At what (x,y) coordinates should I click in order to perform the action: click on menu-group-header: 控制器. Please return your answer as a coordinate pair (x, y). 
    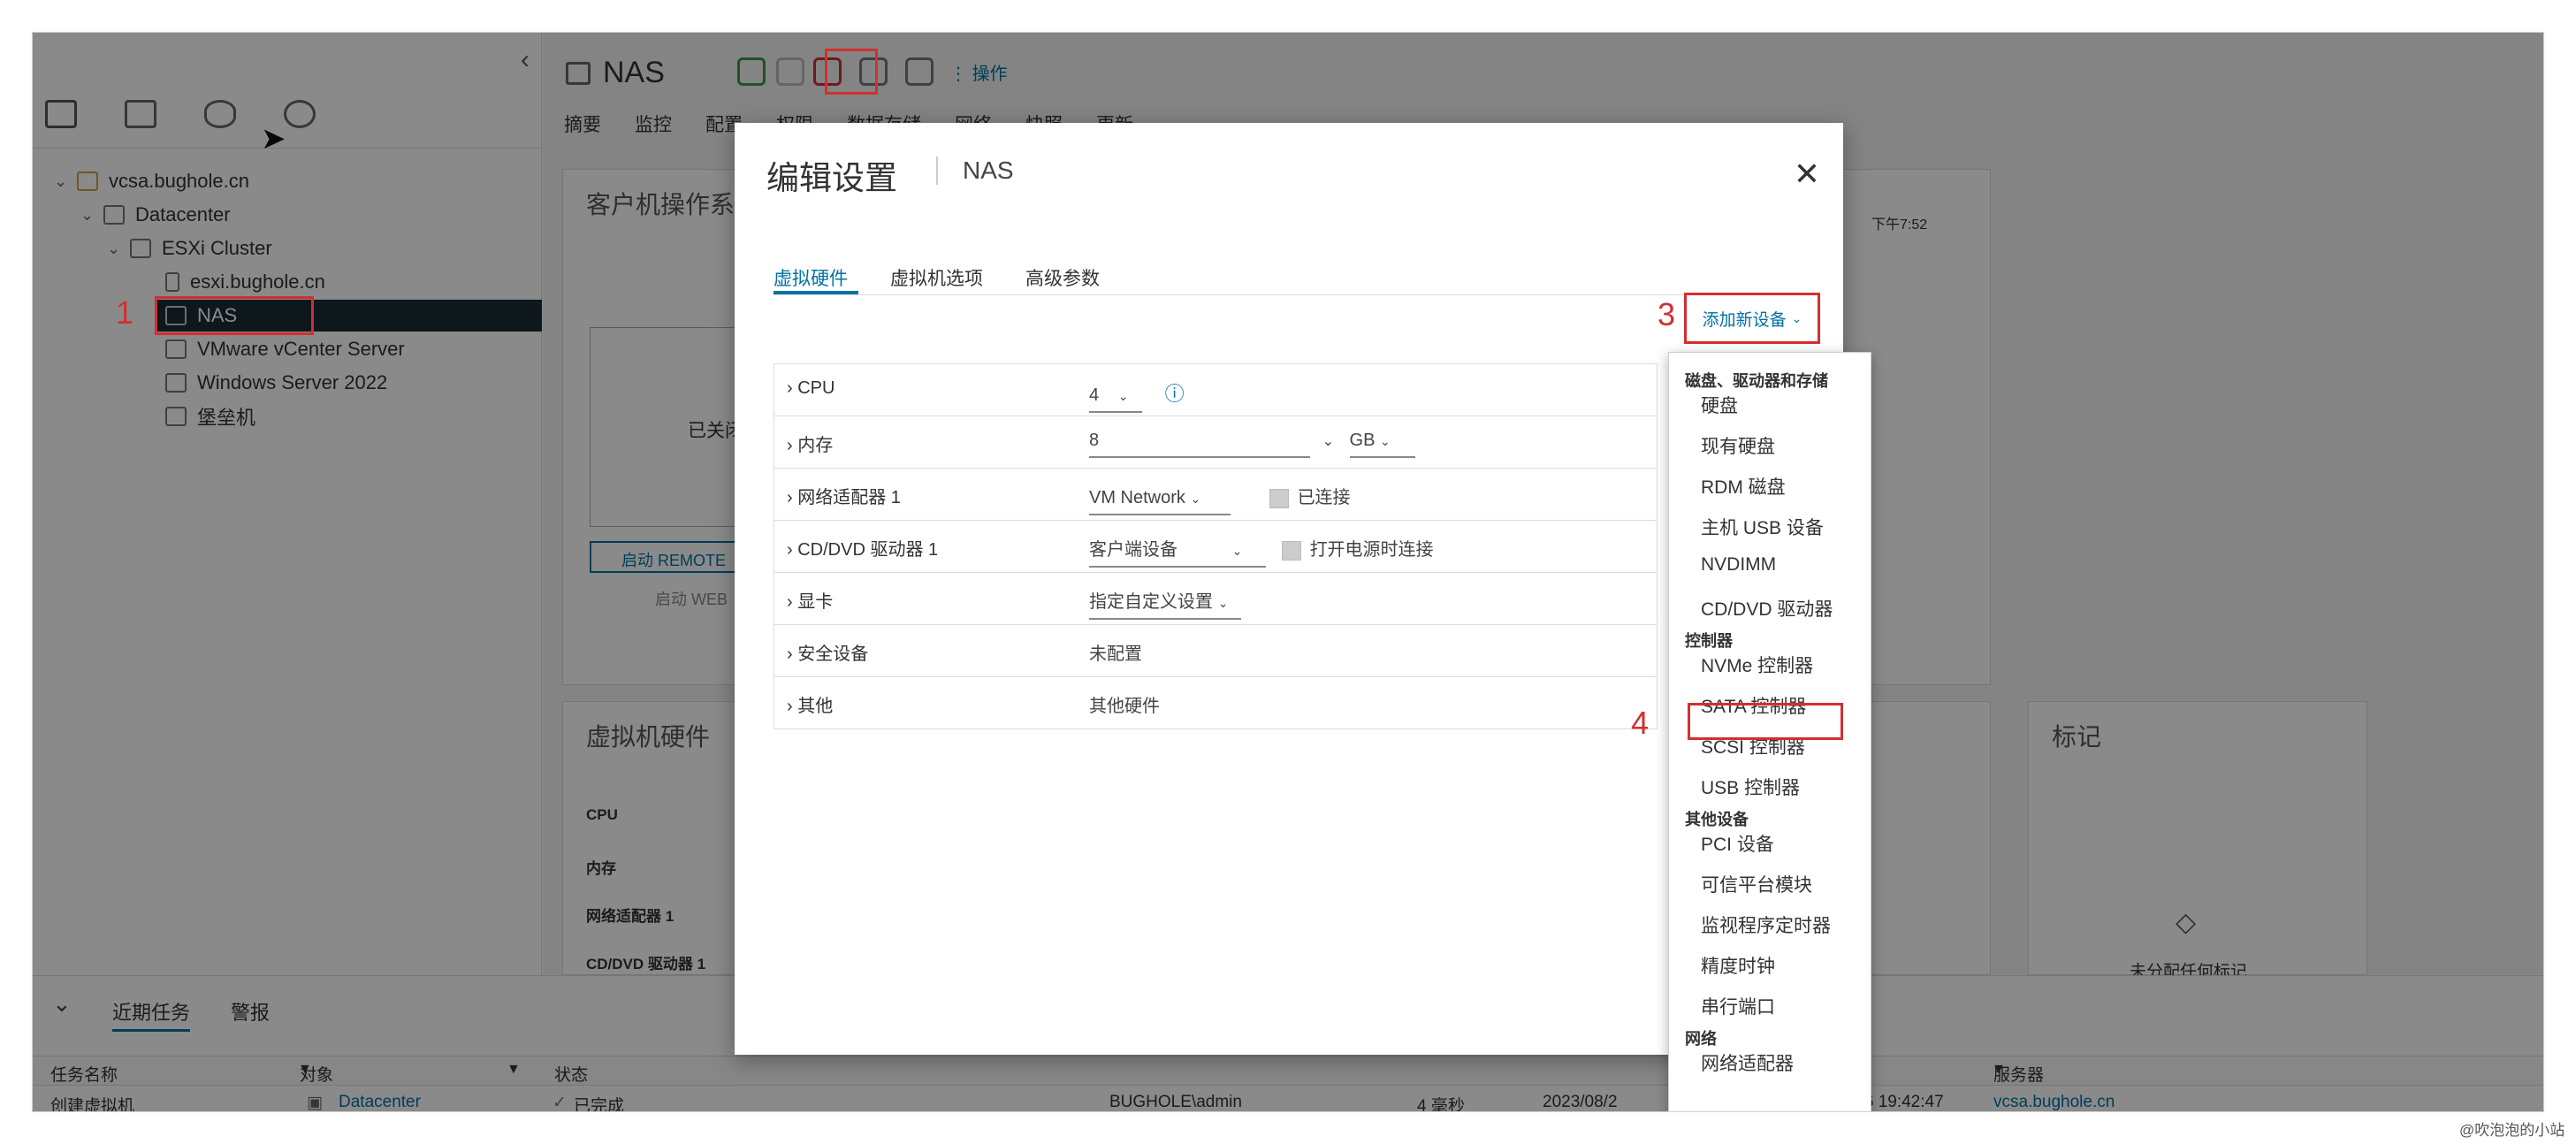
    Looking at the image, I should click on (1709, 641).